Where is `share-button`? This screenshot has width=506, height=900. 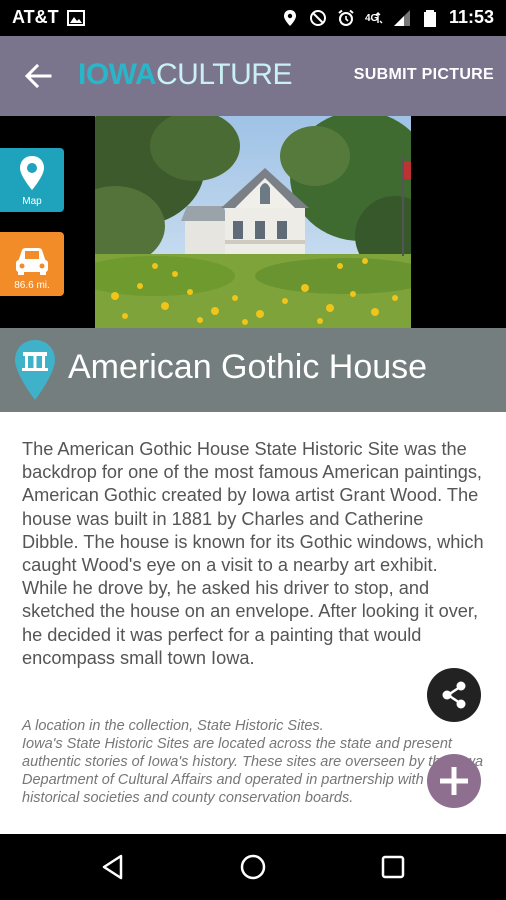 share-button is located at coordinates (454, 695).